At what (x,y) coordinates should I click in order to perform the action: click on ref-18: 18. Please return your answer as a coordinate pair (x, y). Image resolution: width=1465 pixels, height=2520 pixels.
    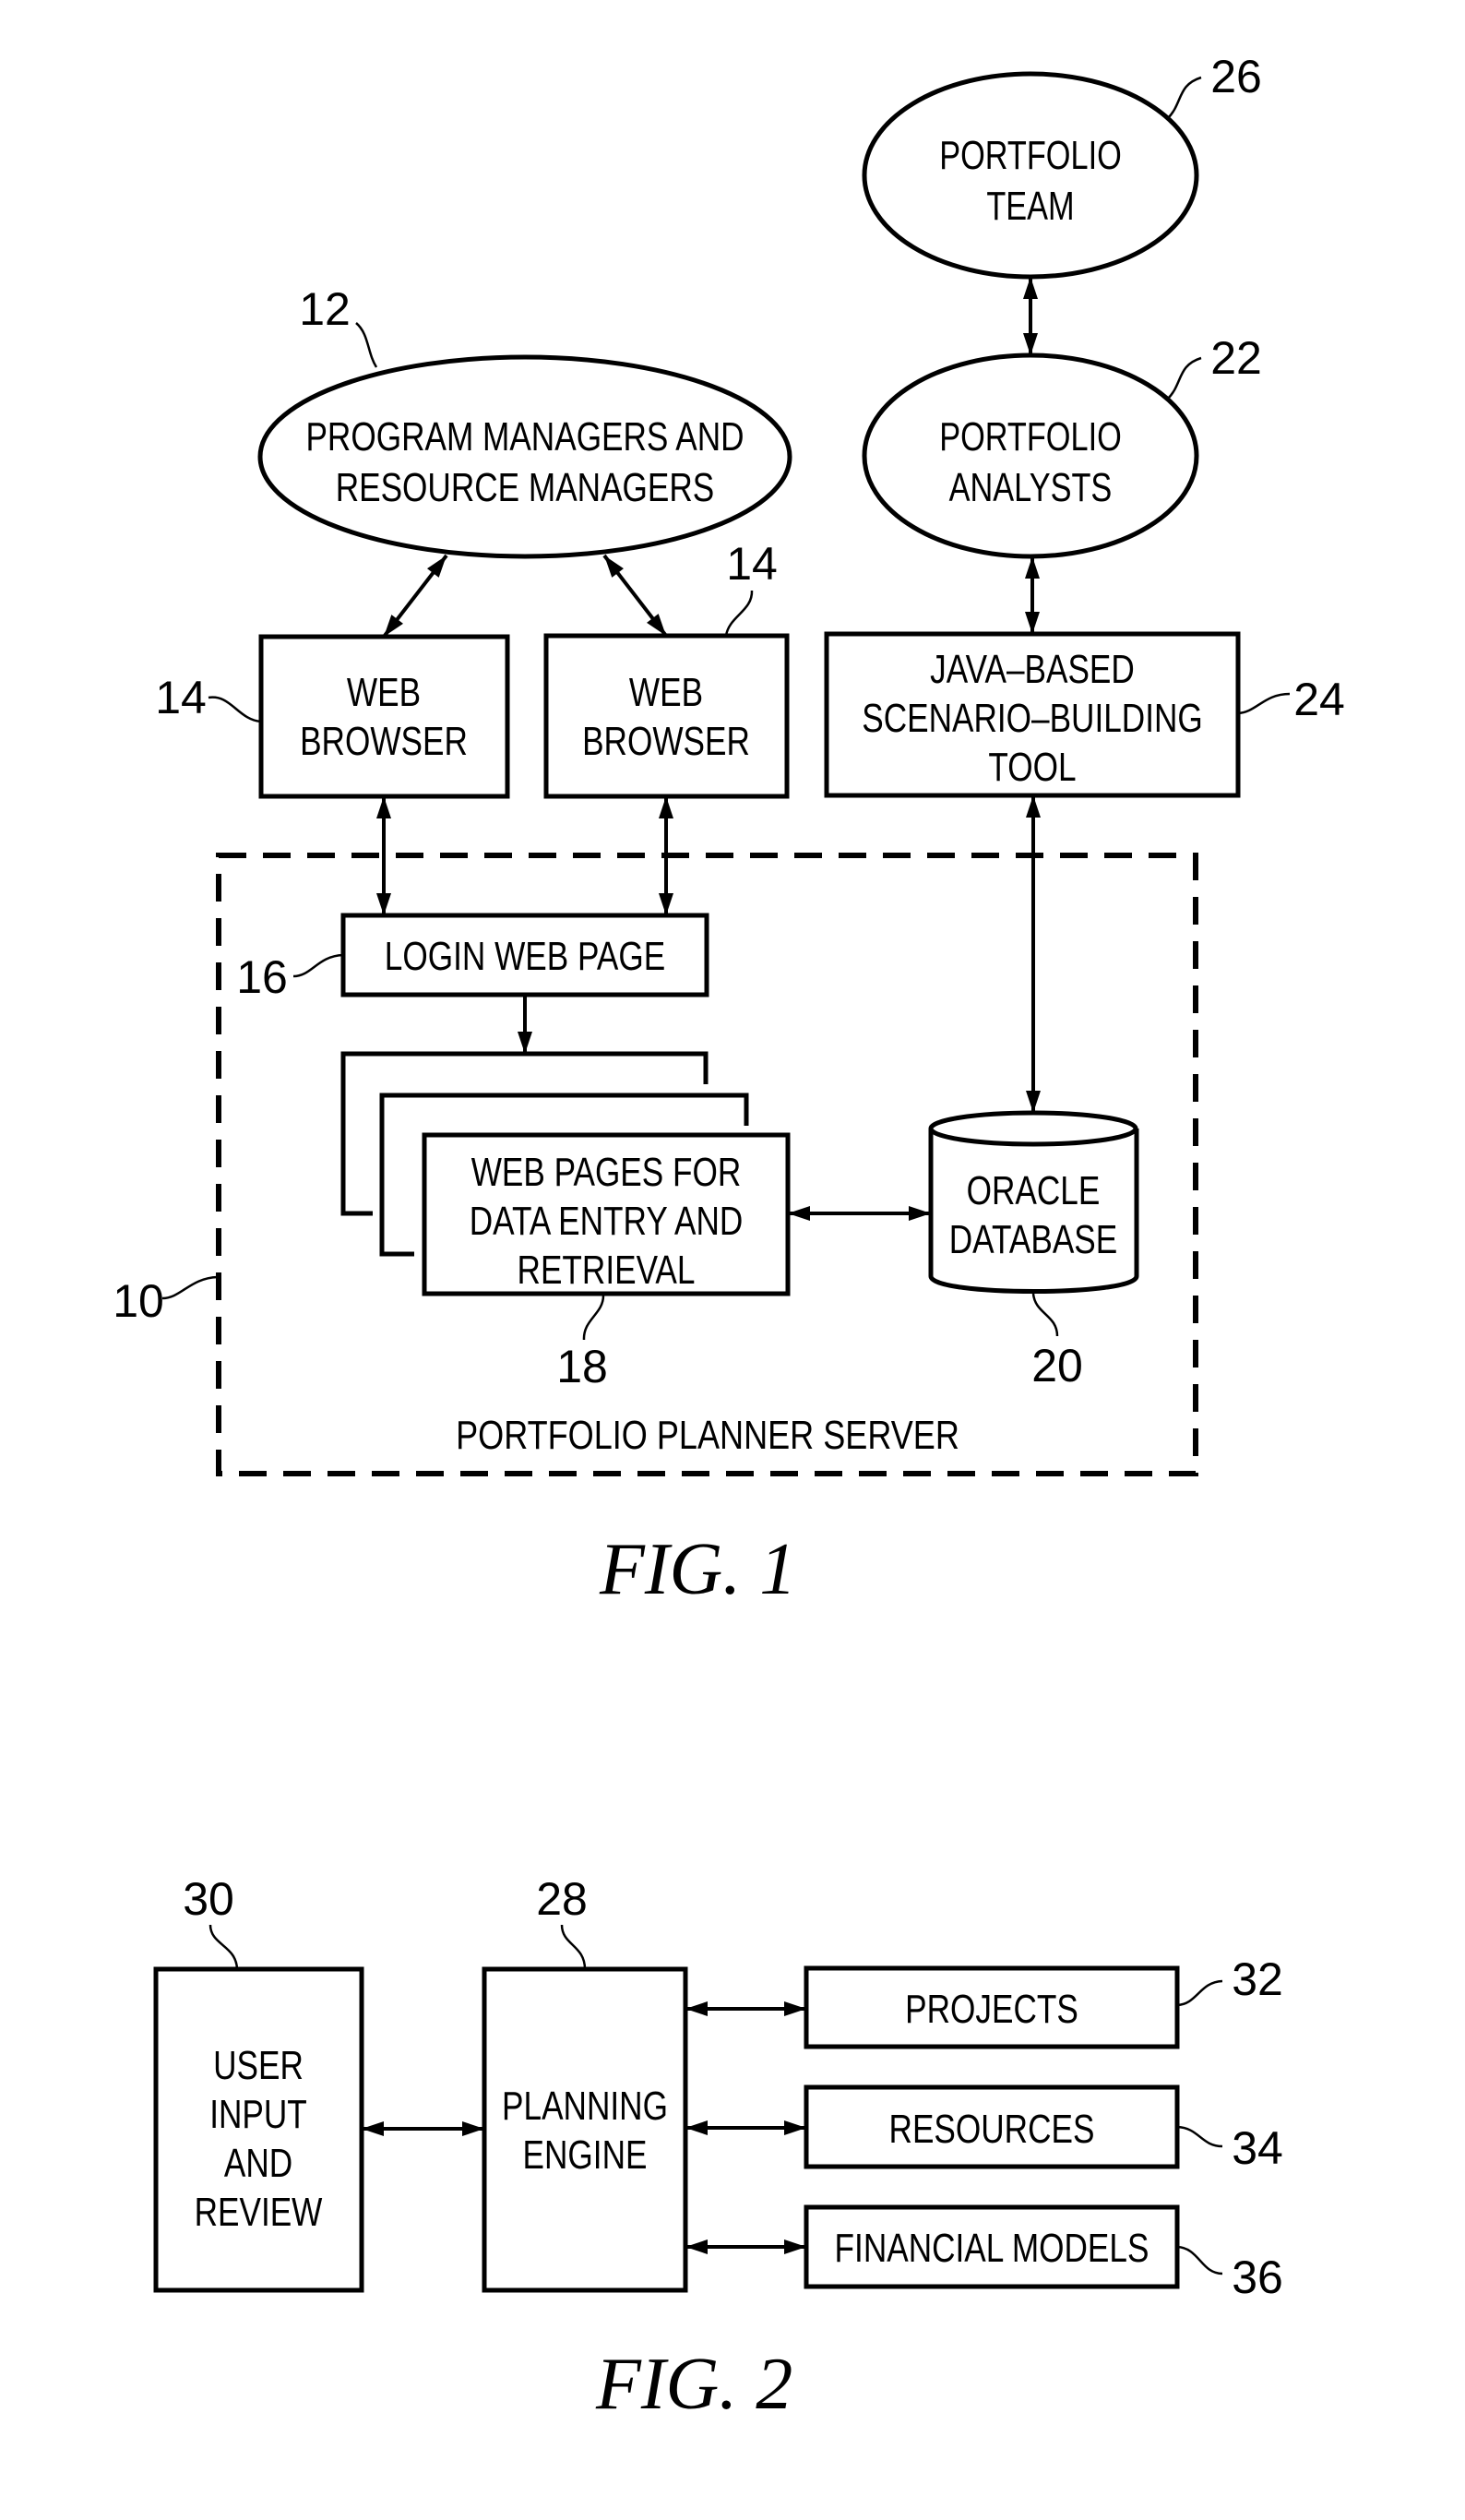
    Looking at the image, I should click on (582, 1366).